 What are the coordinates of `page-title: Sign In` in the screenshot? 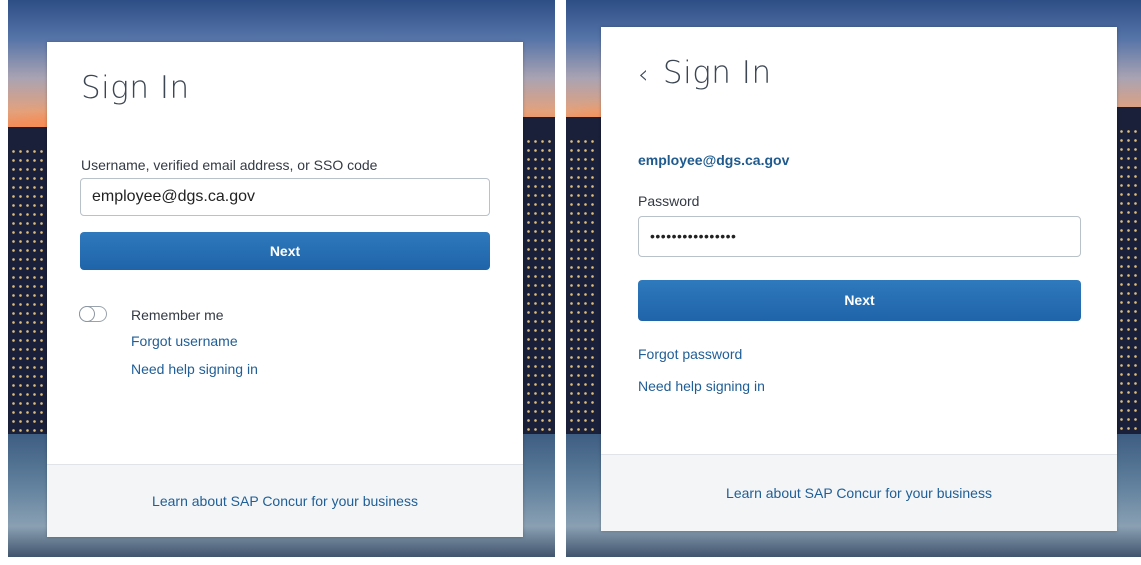 It's located at (135, 88).